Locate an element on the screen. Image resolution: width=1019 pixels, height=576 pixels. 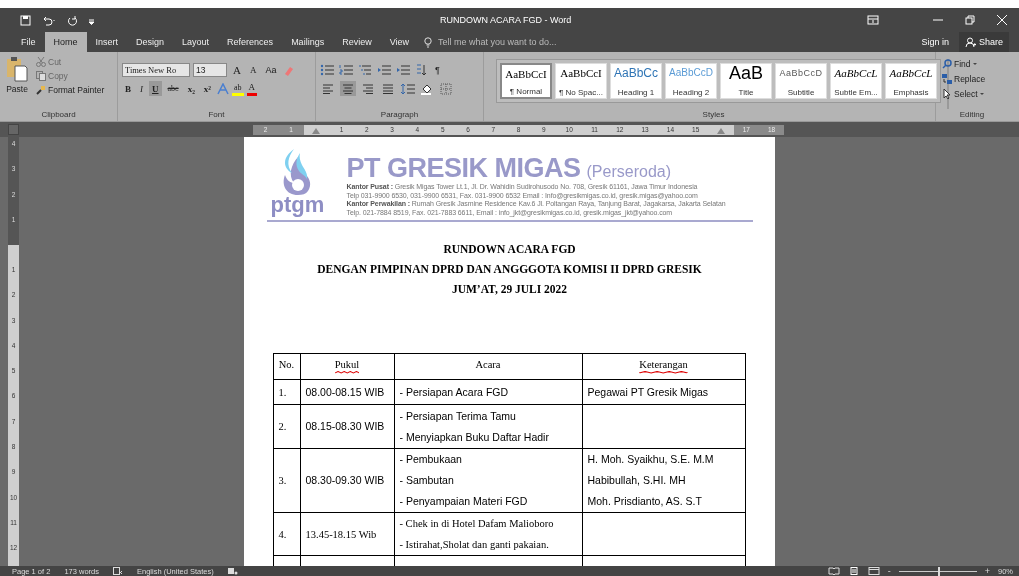
paintbrush-icon is located at coordinates (41, 90).